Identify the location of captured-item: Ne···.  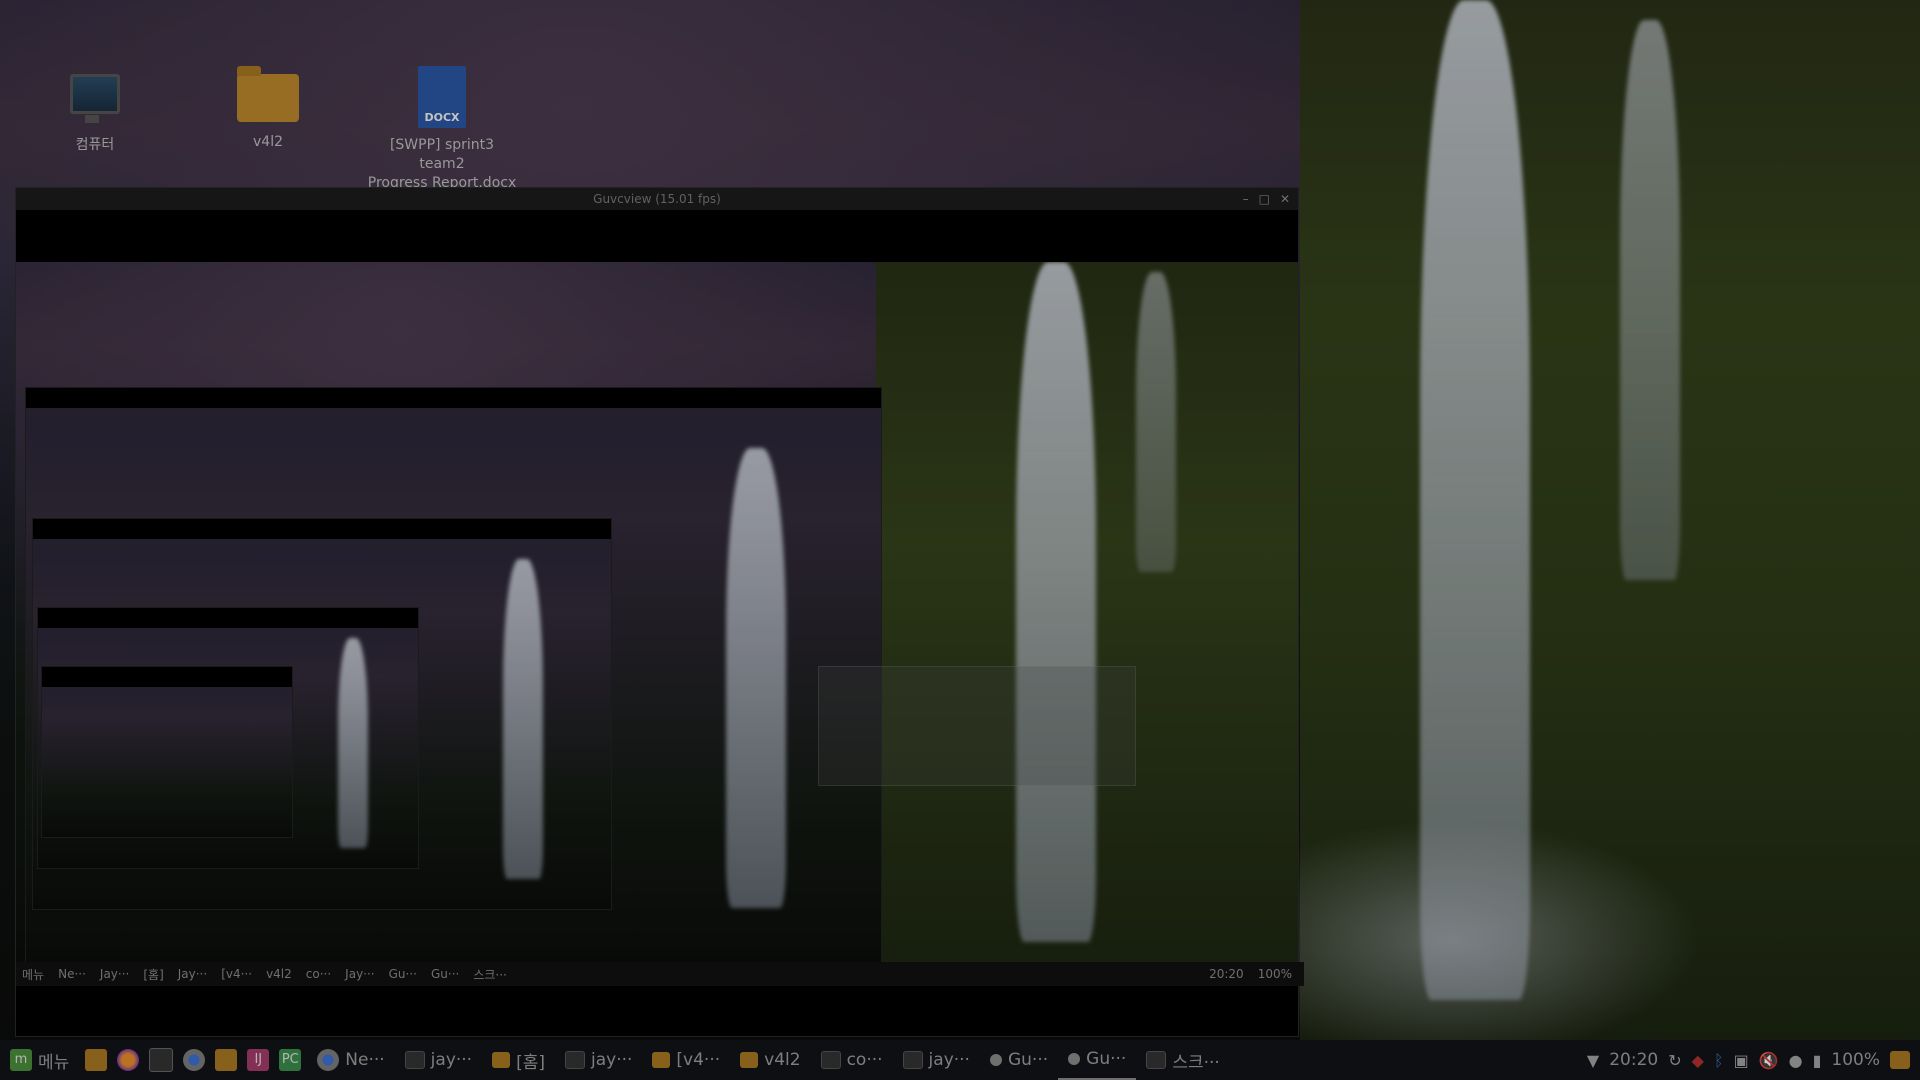
(72, 974).